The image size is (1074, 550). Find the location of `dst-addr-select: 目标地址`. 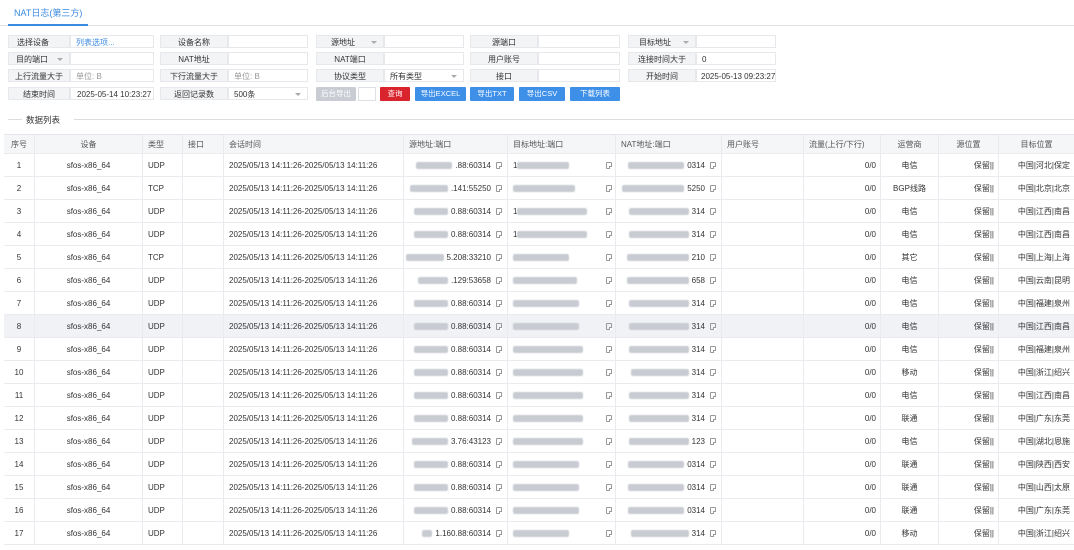

dst-addr-select: 目标地址 is located at coordinates (662, 41).